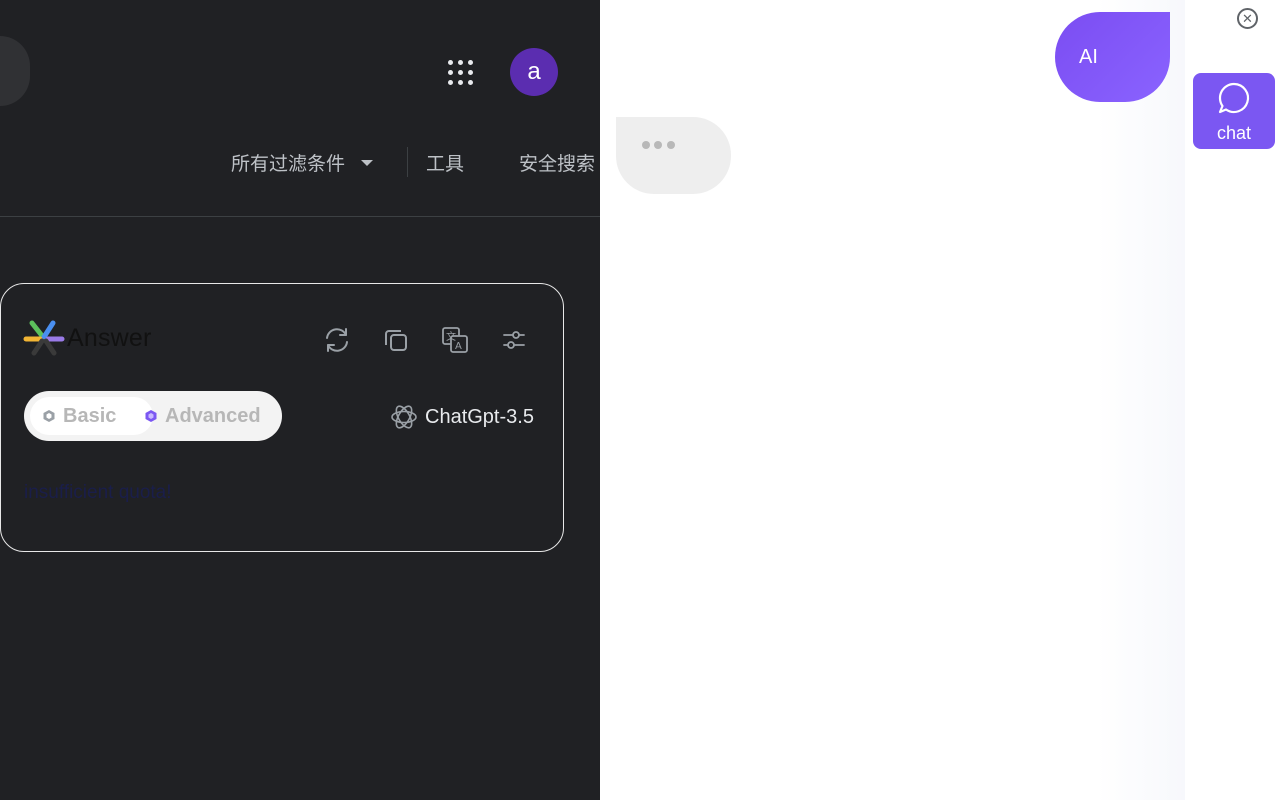 The height and width of the screenshot is (800, 1280). I want to click on advanced-hex-icon, so click(151, 416).